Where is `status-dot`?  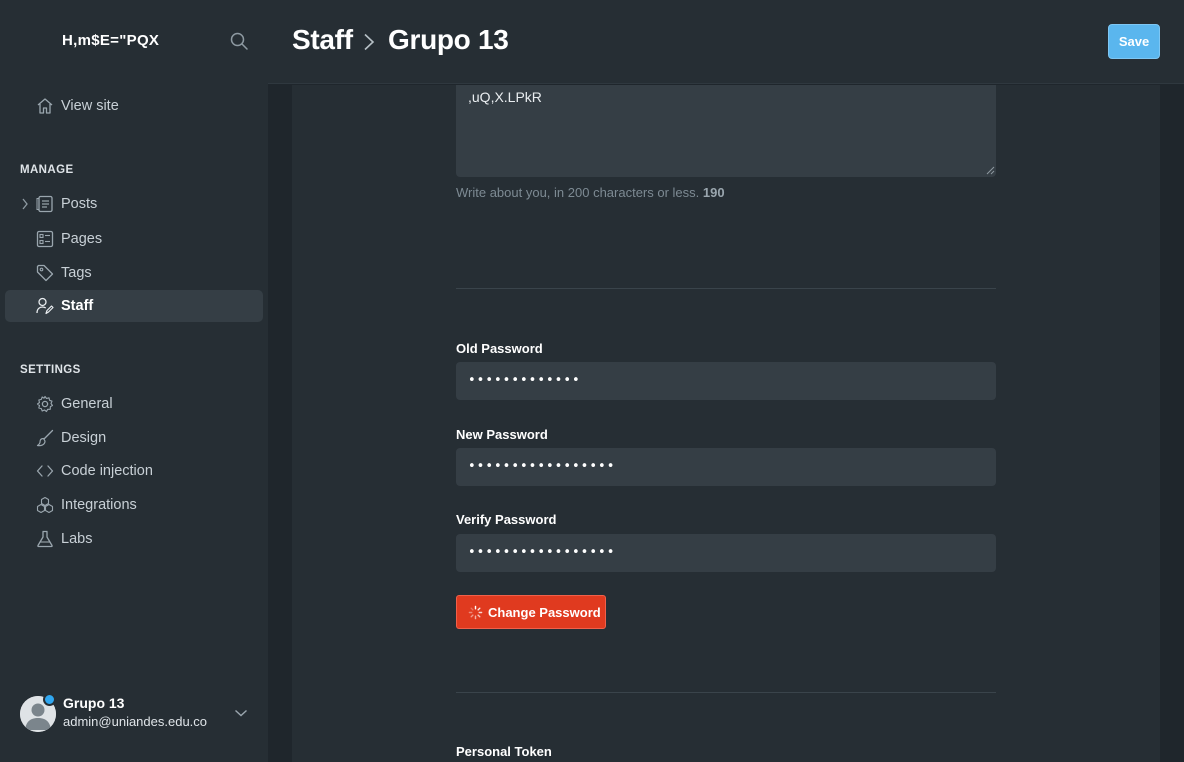 status-dot is located at coordinates (49, 699).